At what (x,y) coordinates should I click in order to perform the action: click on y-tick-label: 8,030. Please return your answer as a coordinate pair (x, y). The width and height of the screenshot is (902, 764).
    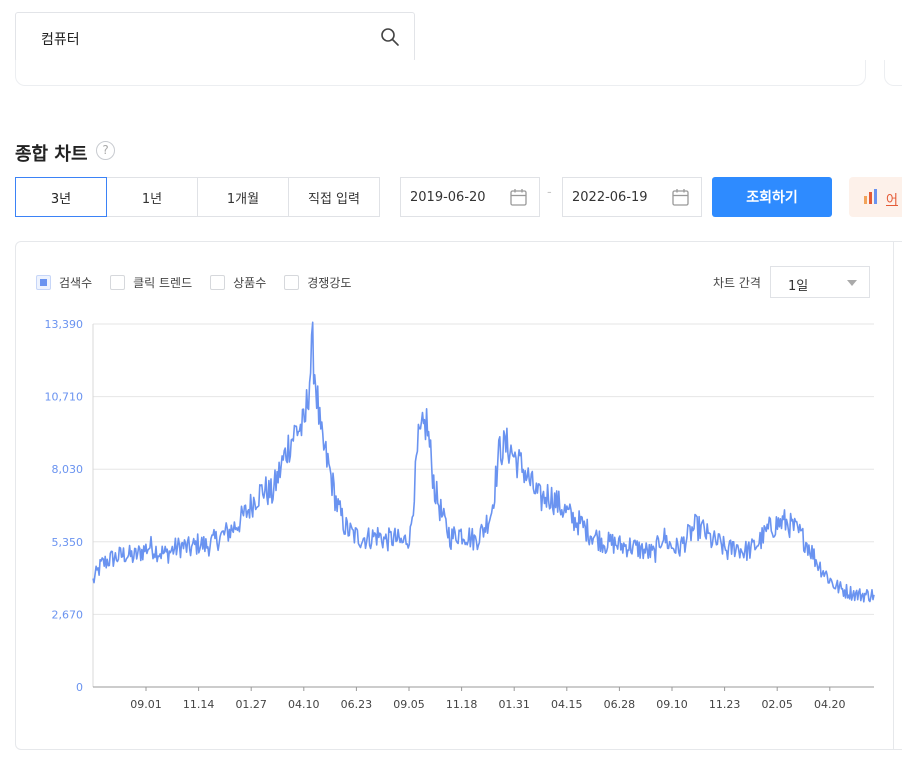
    Looking at the image, I should click on (68, 469).